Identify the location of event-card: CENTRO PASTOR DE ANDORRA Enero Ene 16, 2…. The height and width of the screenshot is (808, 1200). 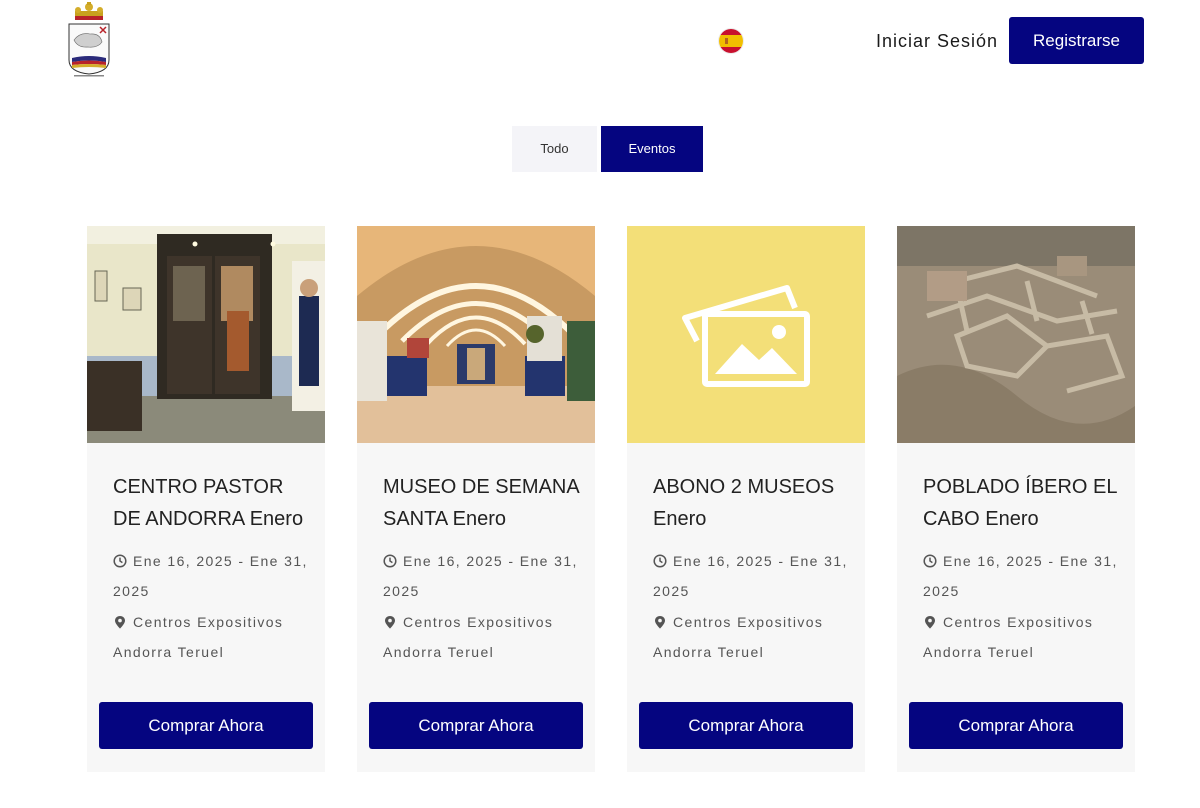
(206, 499).